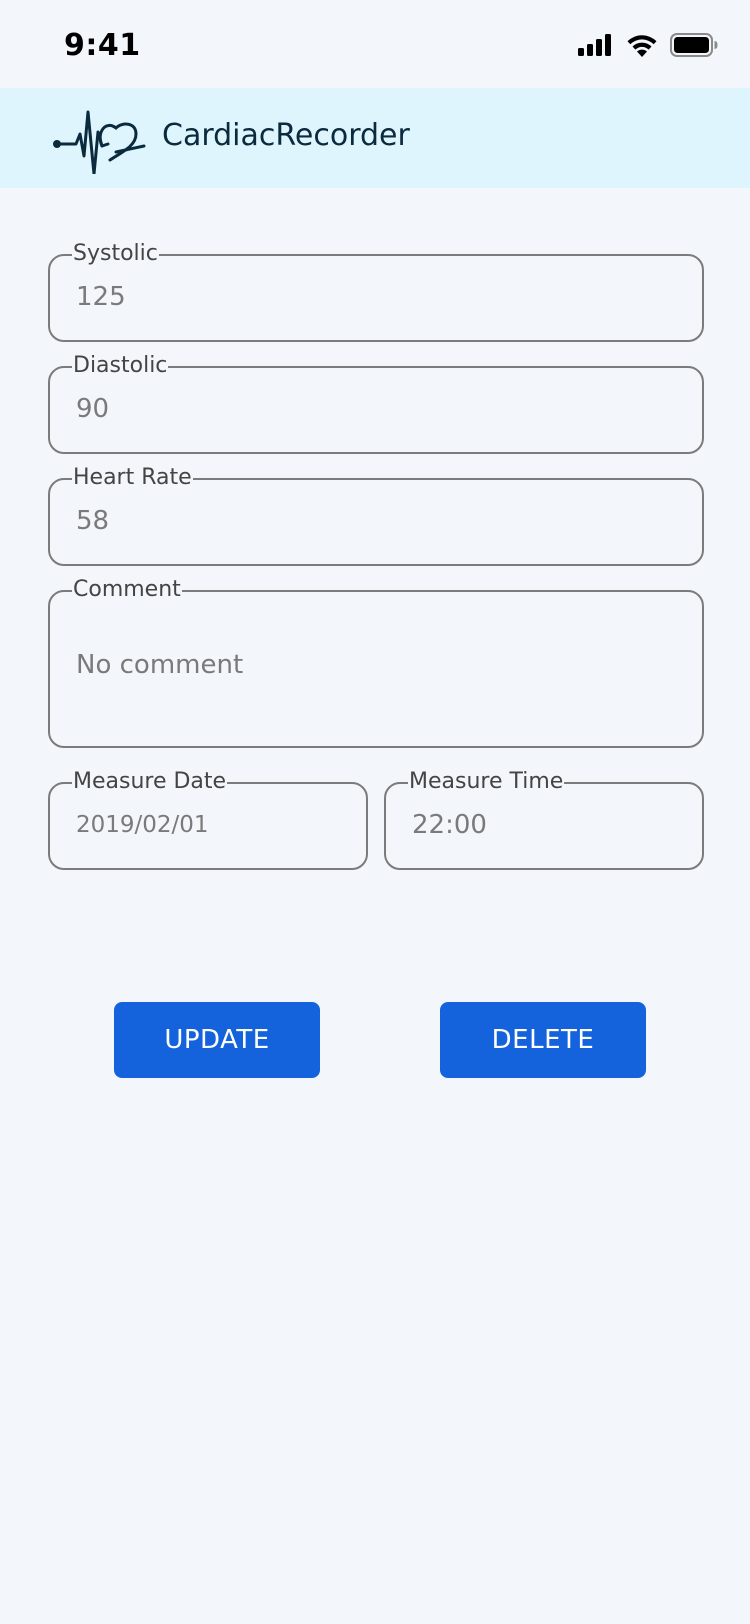 This screenshot has height=1624, width=750. I want to click on wifi-icon, so click(642, 47).